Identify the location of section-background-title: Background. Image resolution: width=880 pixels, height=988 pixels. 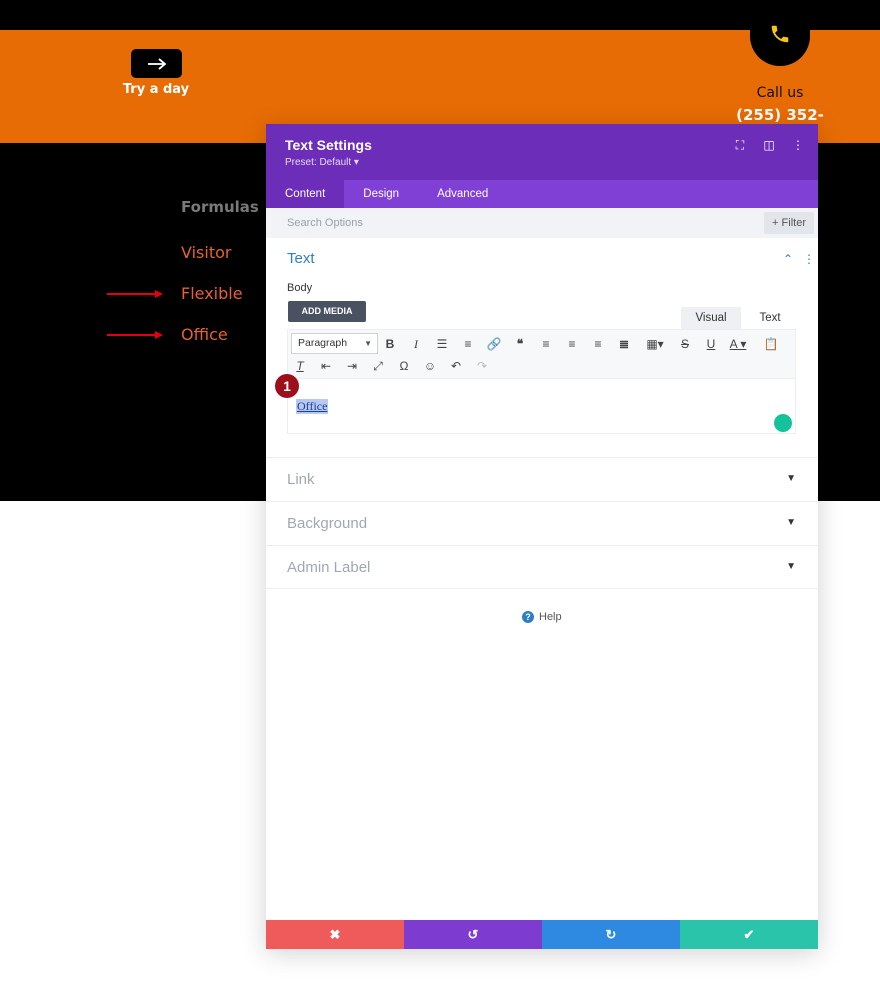
(327, 523).